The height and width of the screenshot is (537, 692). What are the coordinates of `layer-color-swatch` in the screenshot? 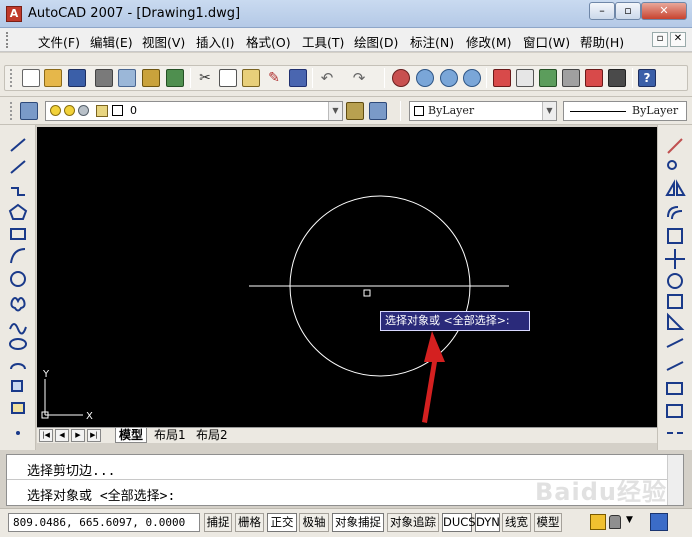 It's located at (117, 110).